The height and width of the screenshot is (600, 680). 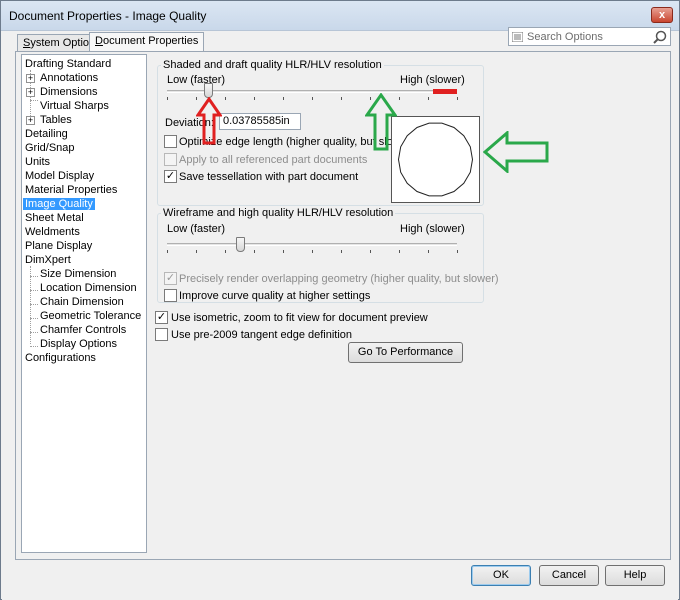 I want to click on save-tessellation-checkbox: ✓, so click(x=170, y=176).